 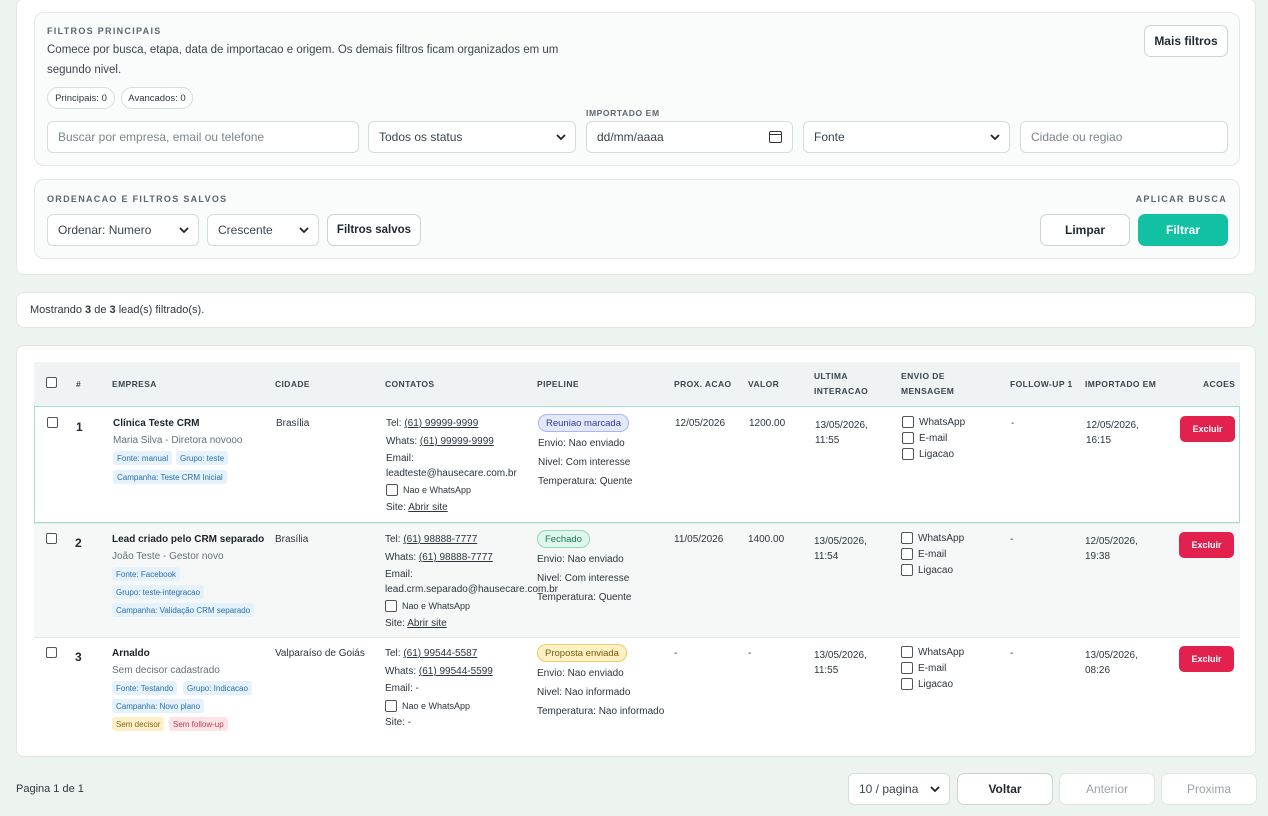 I want to click on row-company: Clínica Teste CRM, so click(x=156, y=423).